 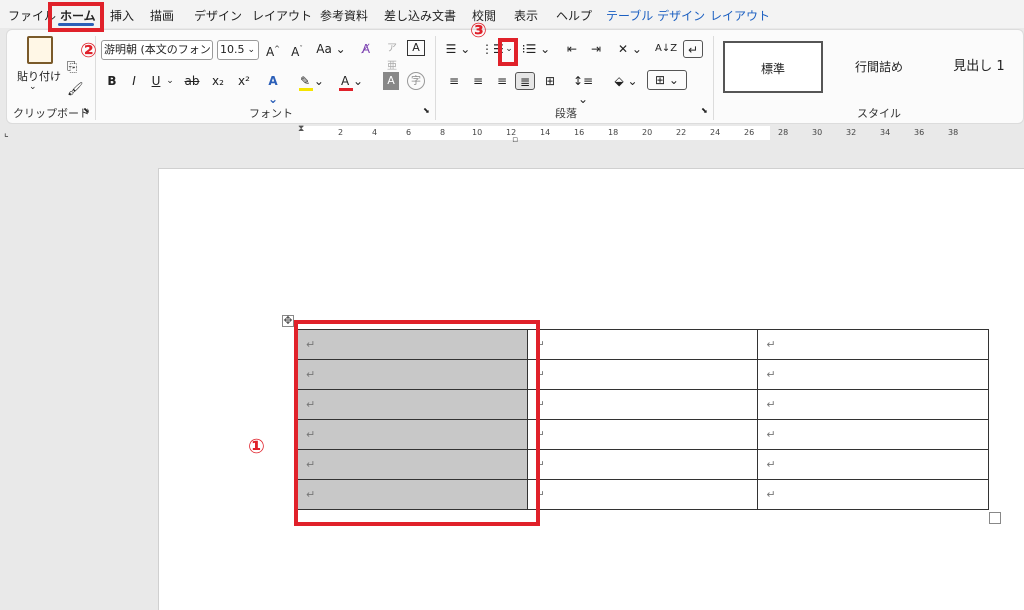 What do you see at coordinates (817, 132) in the screenshot?
I see `ruler-tick: 30` at bounding box center [817, 132].